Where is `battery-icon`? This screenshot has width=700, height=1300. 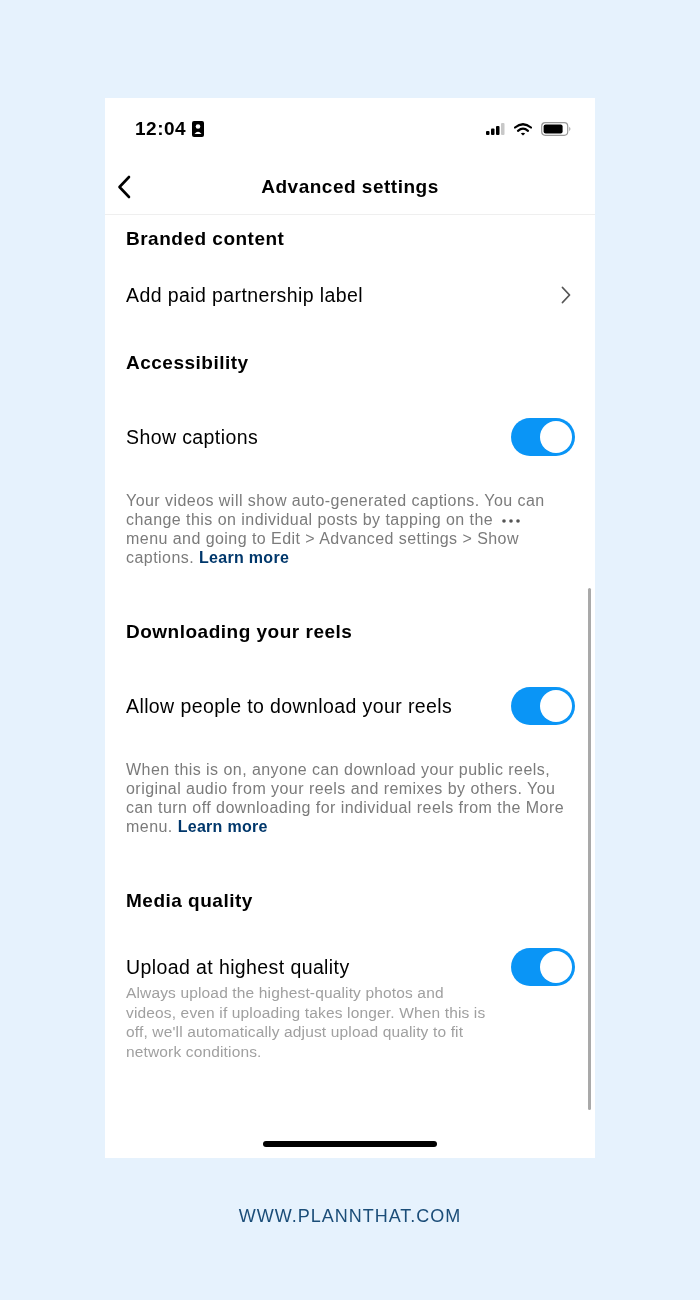
battery-icon is located at coordinates (556, 129).